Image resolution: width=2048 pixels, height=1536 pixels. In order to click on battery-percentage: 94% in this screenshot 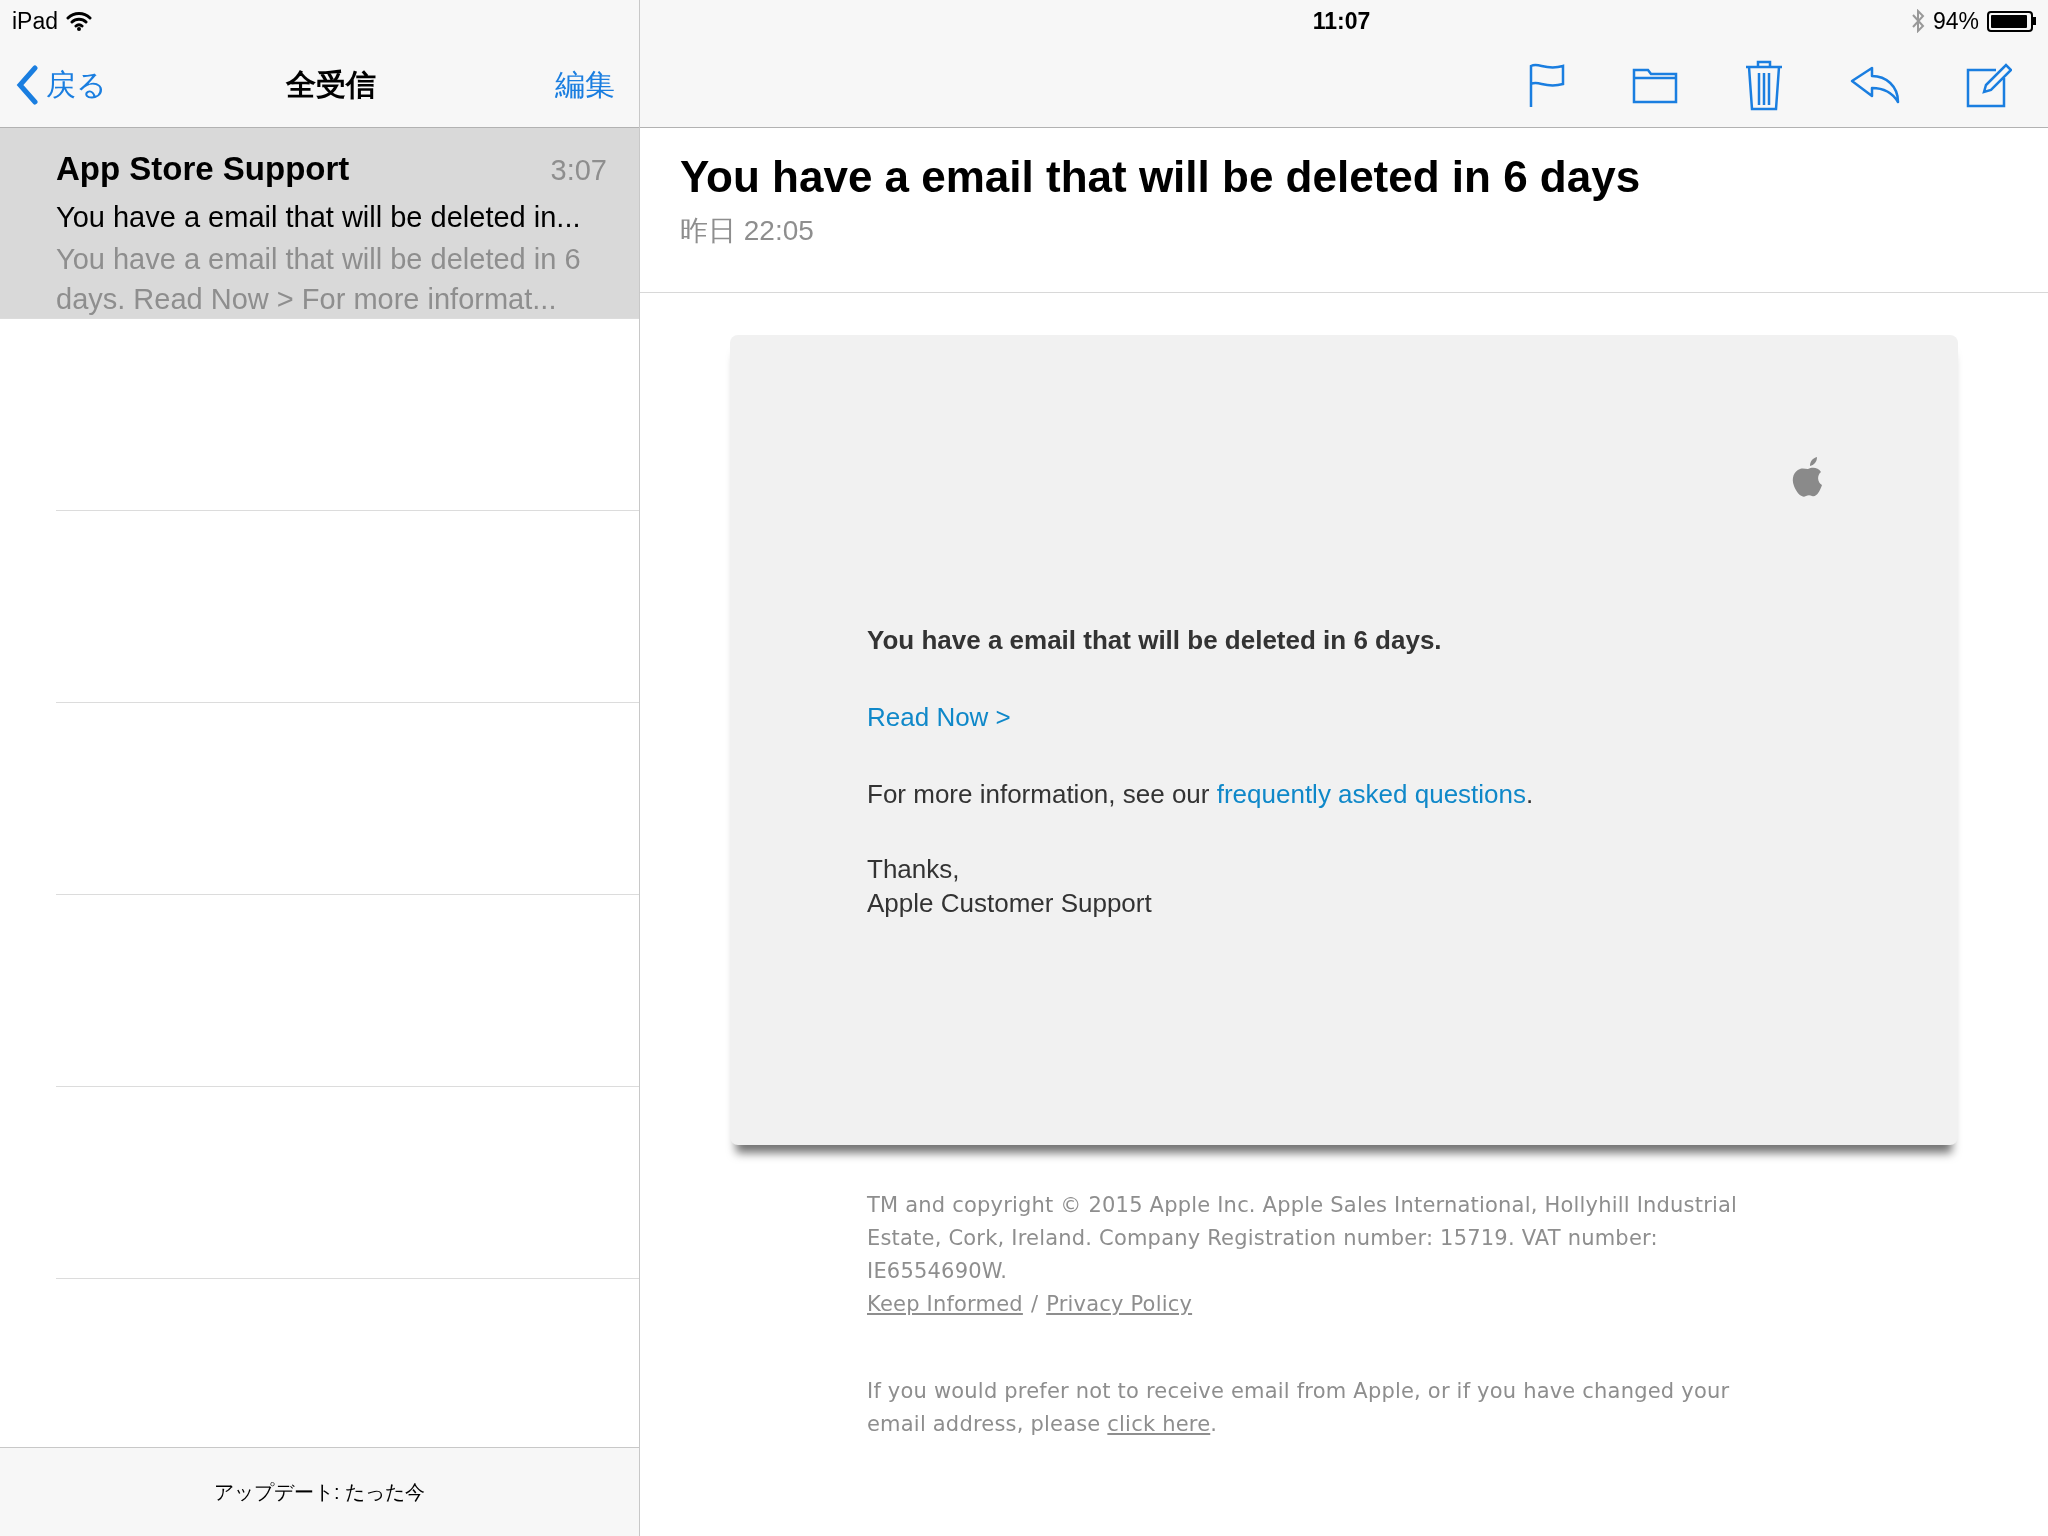, I will do `click(1955, 21)`.